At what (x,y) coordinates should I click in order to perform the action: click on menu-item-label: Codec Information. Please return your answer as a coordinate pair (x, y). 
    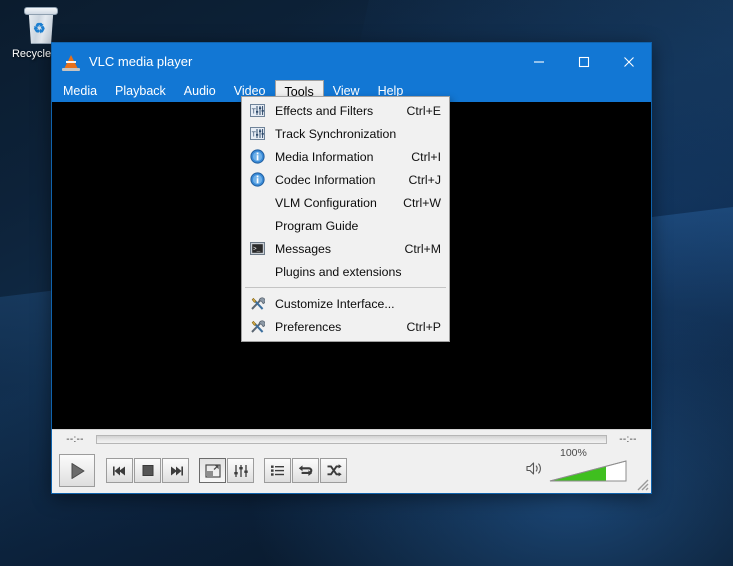
    Looking at the image, I should click on (325, 179).